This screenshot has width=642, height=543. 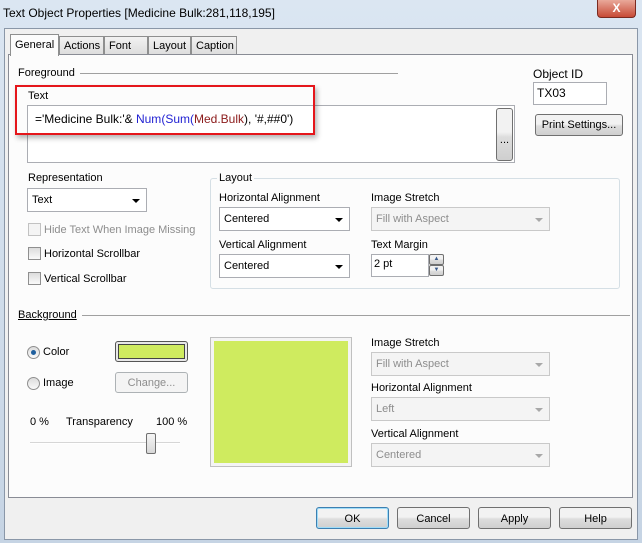 I want to click on transparency-slider-track, so click(x=105, y=443).